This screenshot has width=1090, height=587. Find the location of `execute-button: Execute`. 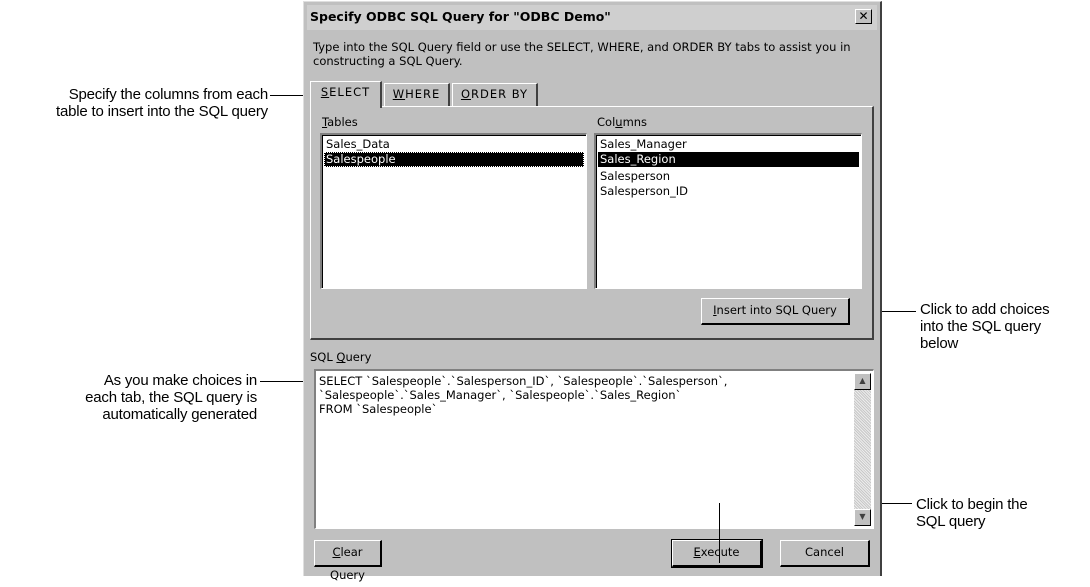

execute-button: Execute is located at coordinates (717, 553).